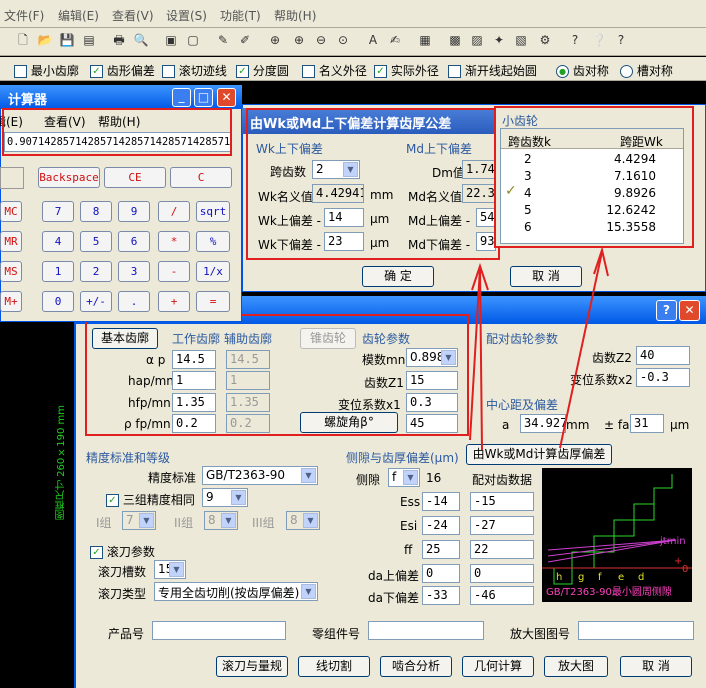 The width and height of the screenshot is (706, 688). What do you see at coordinates (539, 348) in the screenshot?
I see `annotation-arrows` at bounding box center [539, 348].